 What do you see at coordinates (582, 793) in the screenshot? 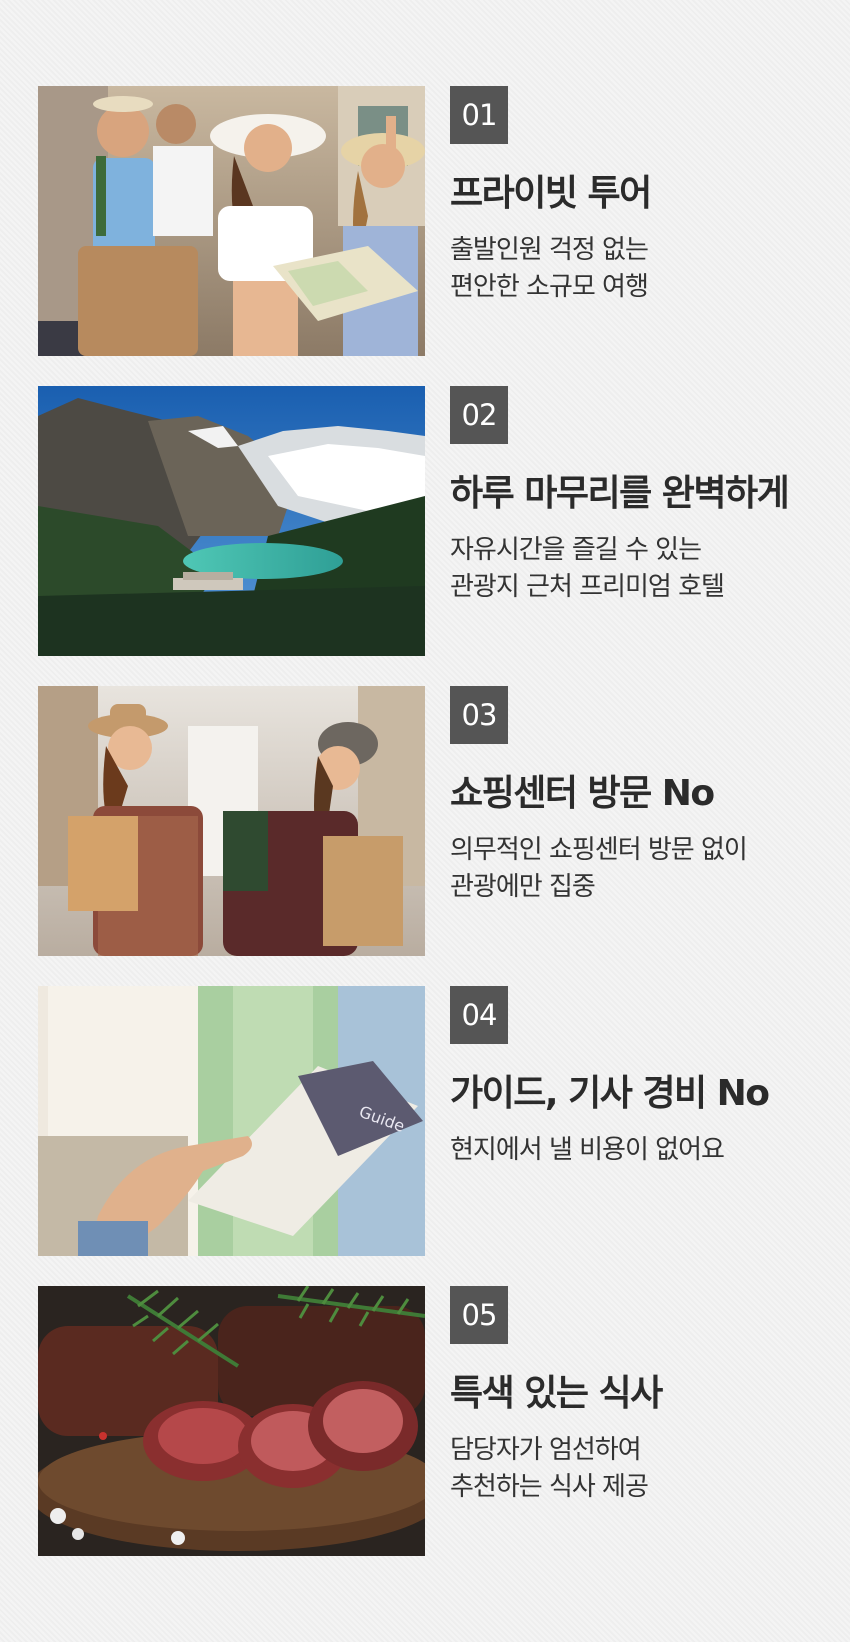
I see `feature-title: 쇼핑센터 방문 No` at bounding box center [582, 793].